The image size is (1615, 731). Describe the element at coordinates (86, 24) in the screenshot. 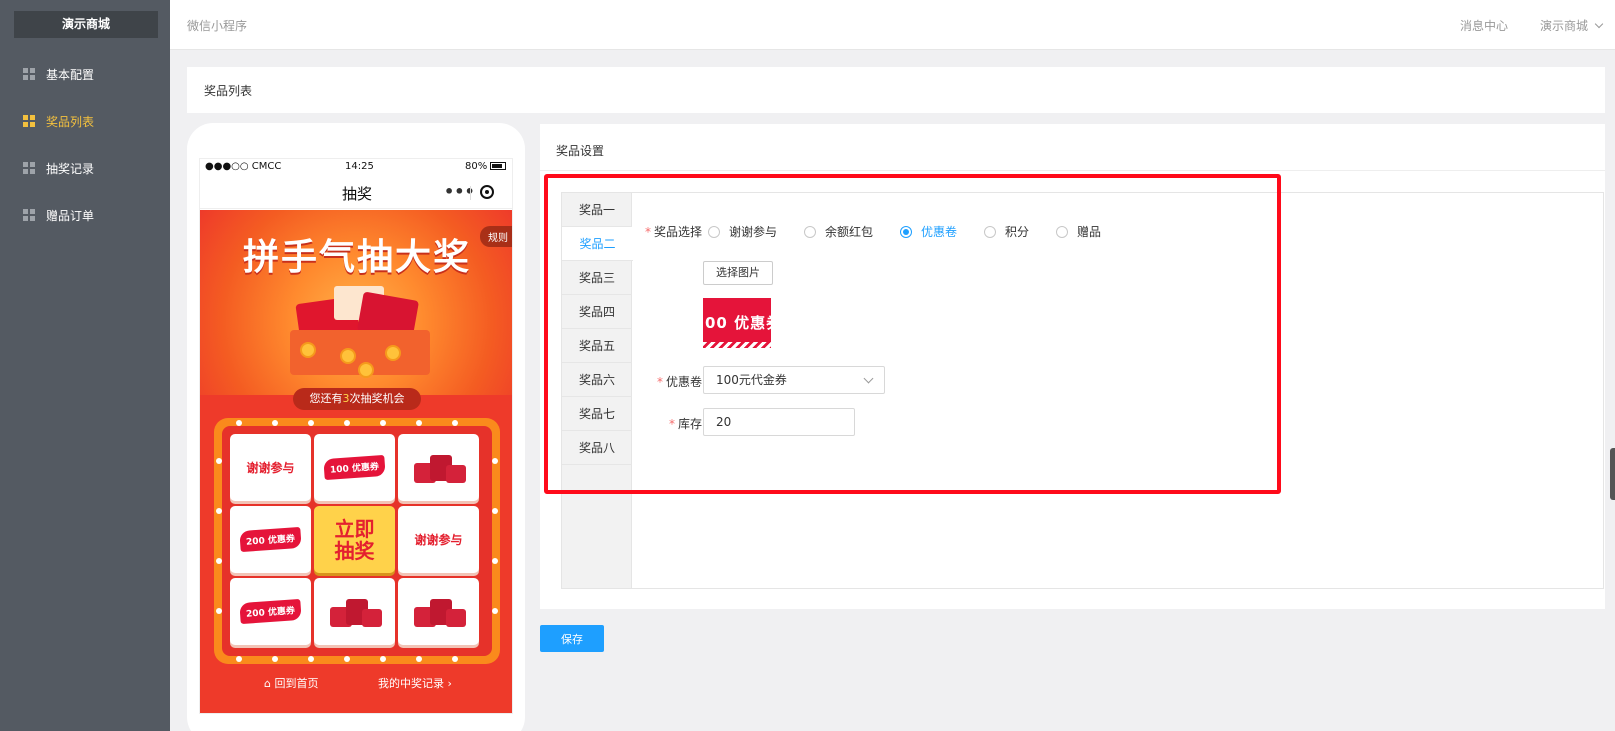

I see `brand-title: 演示商城` at that location.